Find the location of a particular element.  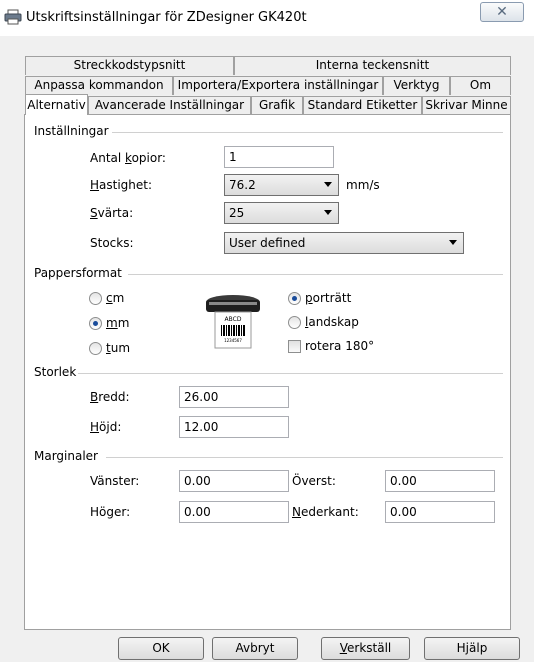

label-preview-image: ABCD 1234567 is located at coordinates (233, 321).